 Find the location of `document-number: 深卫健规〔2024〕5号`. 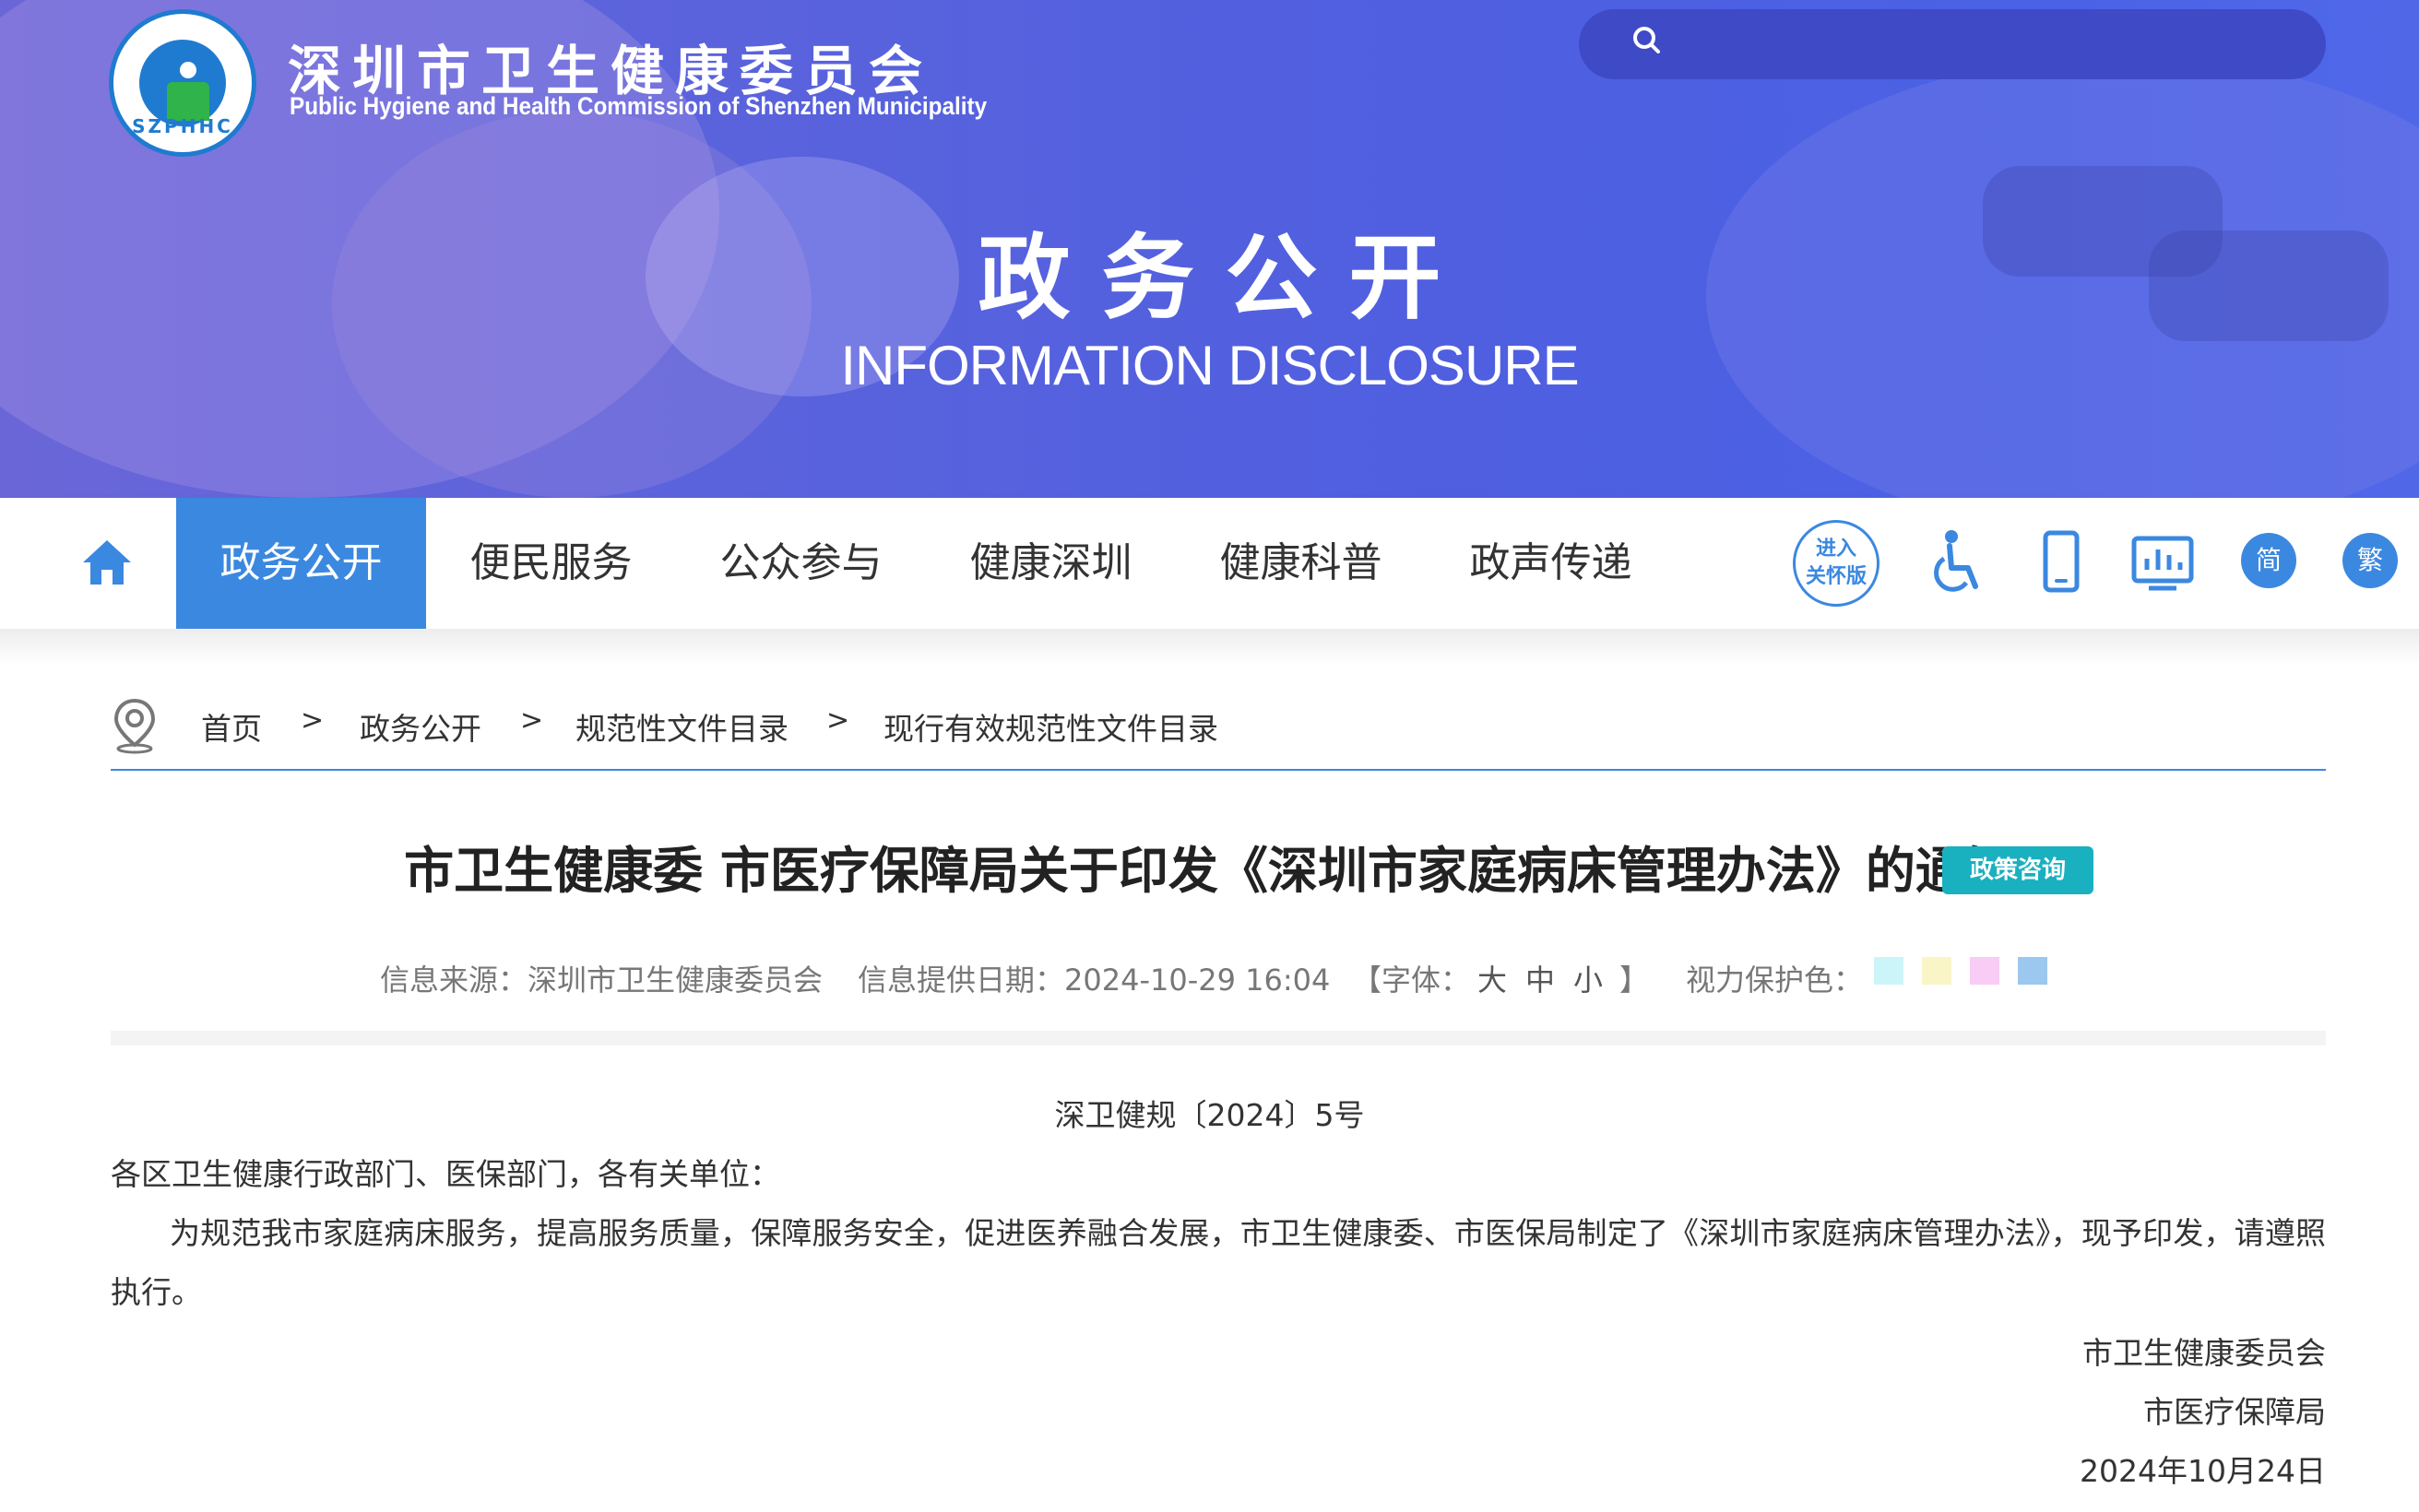

document-number: 深卫健规〔2024〕5号 is located at coordinates (1209, 1115).